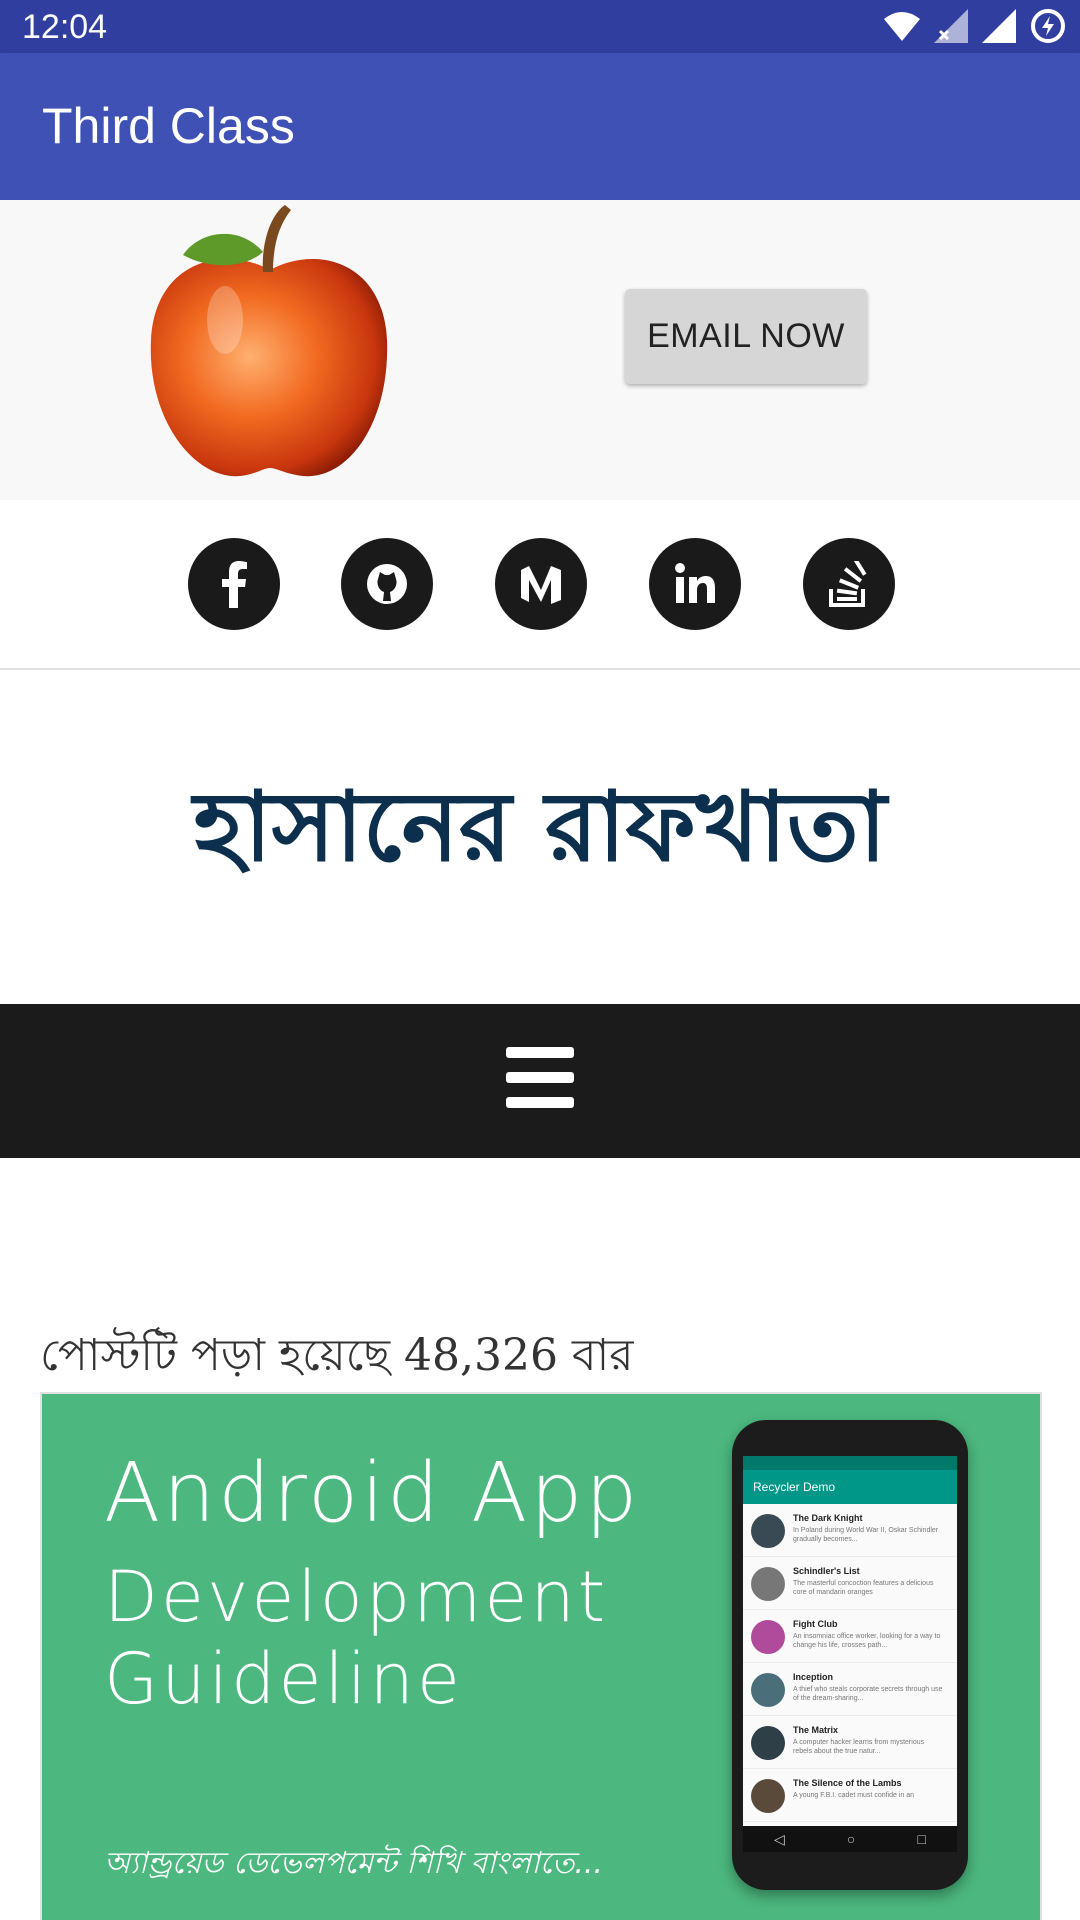  Describe the element at coordinates (902, 26) in the screenshot. I see `wifi-icon` at that location.